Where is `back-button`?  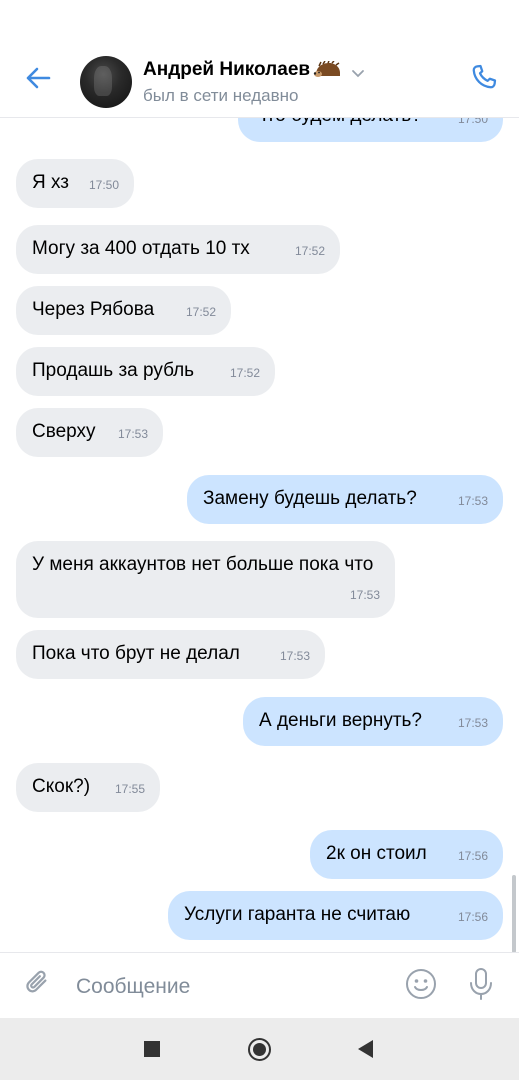 back-button is located at coordinates (38, 80).